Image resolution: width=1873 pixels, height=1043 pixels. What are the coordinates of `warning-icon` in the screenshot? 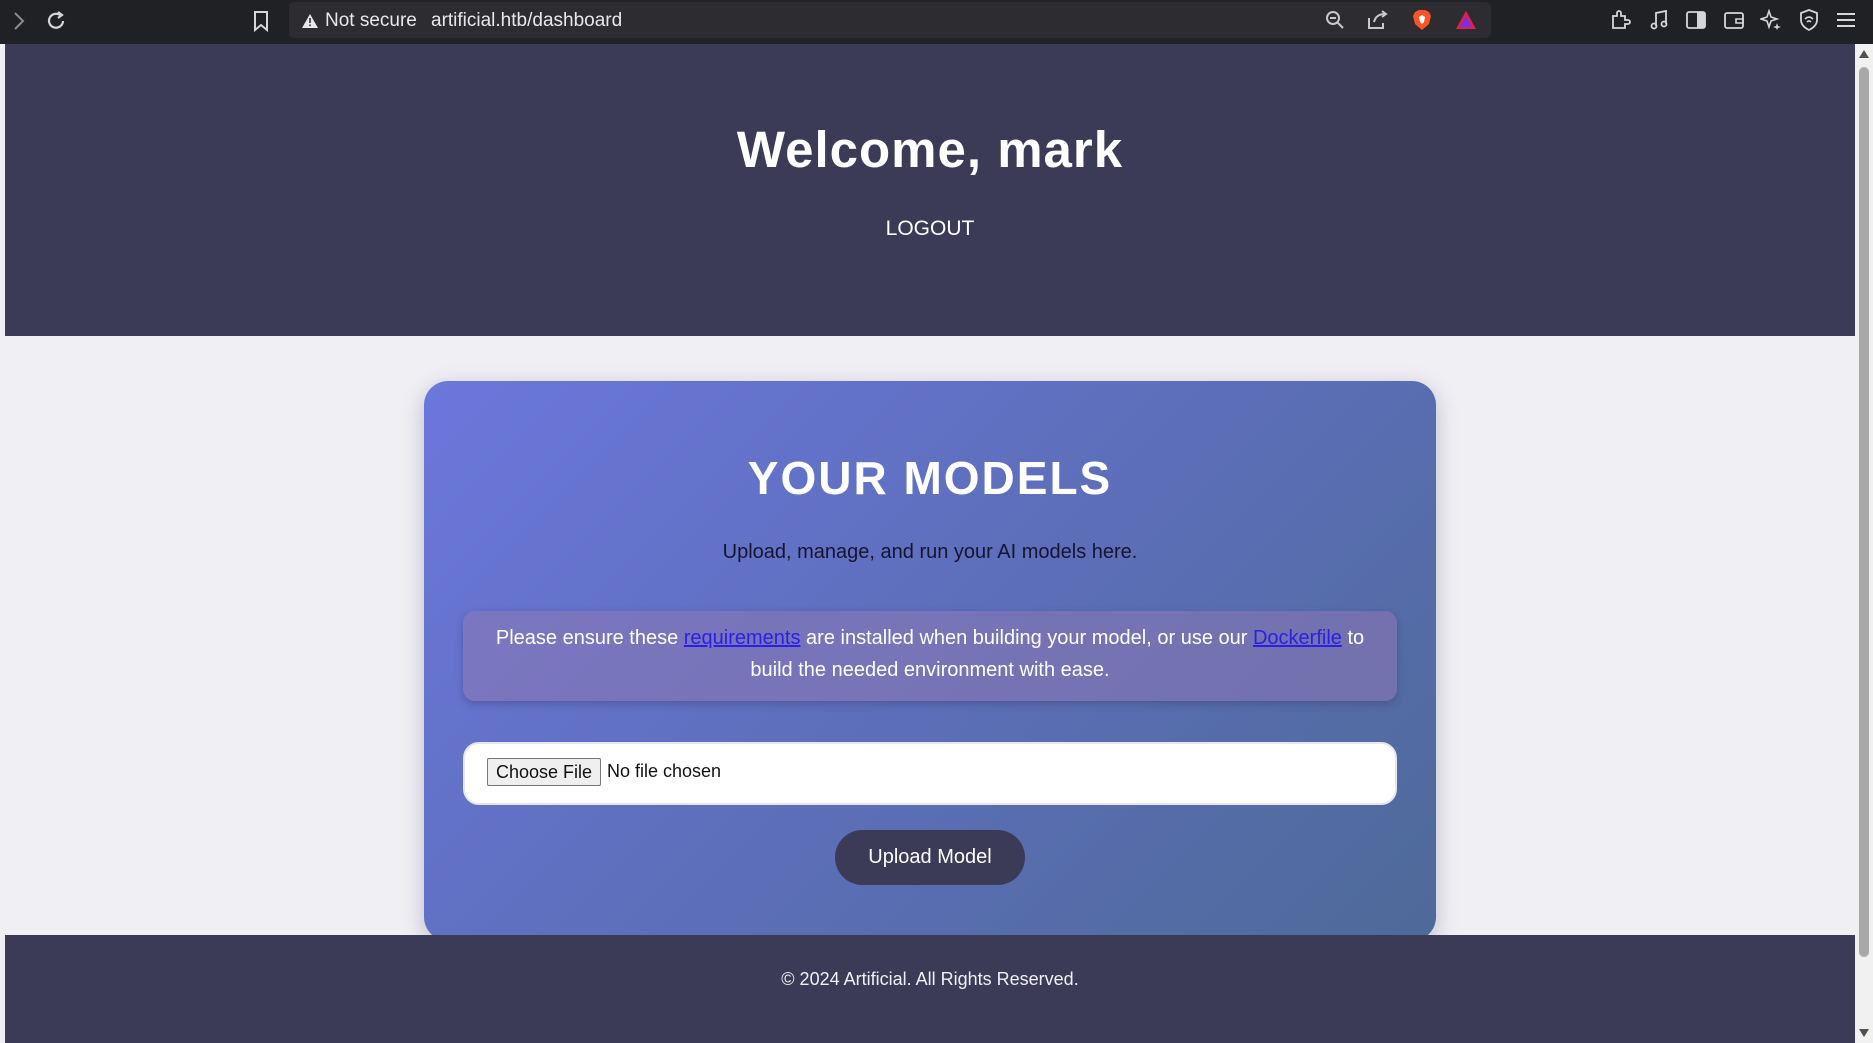 It's located at (310, 21).